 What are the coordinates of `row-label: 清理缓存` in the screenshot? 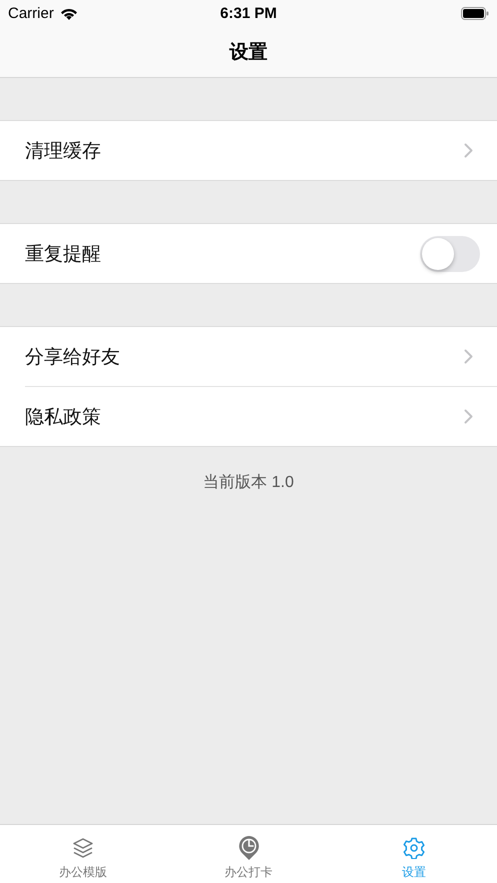 It's located at (63, 152).